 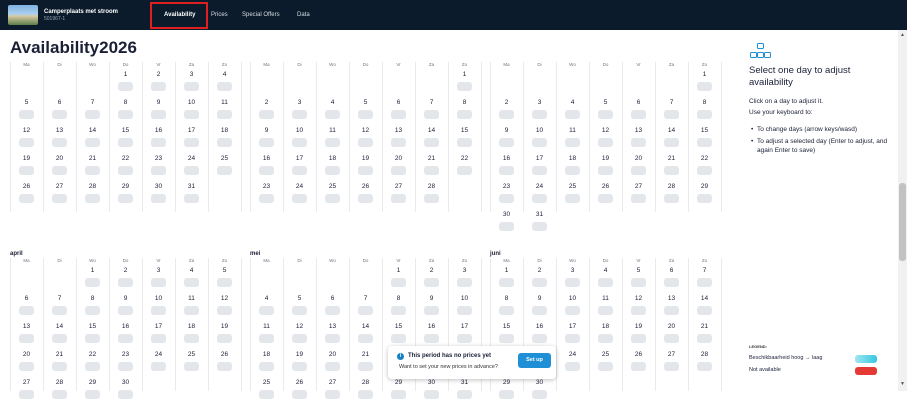 I want to click on day-number: 6, so click(x=332, y=298).